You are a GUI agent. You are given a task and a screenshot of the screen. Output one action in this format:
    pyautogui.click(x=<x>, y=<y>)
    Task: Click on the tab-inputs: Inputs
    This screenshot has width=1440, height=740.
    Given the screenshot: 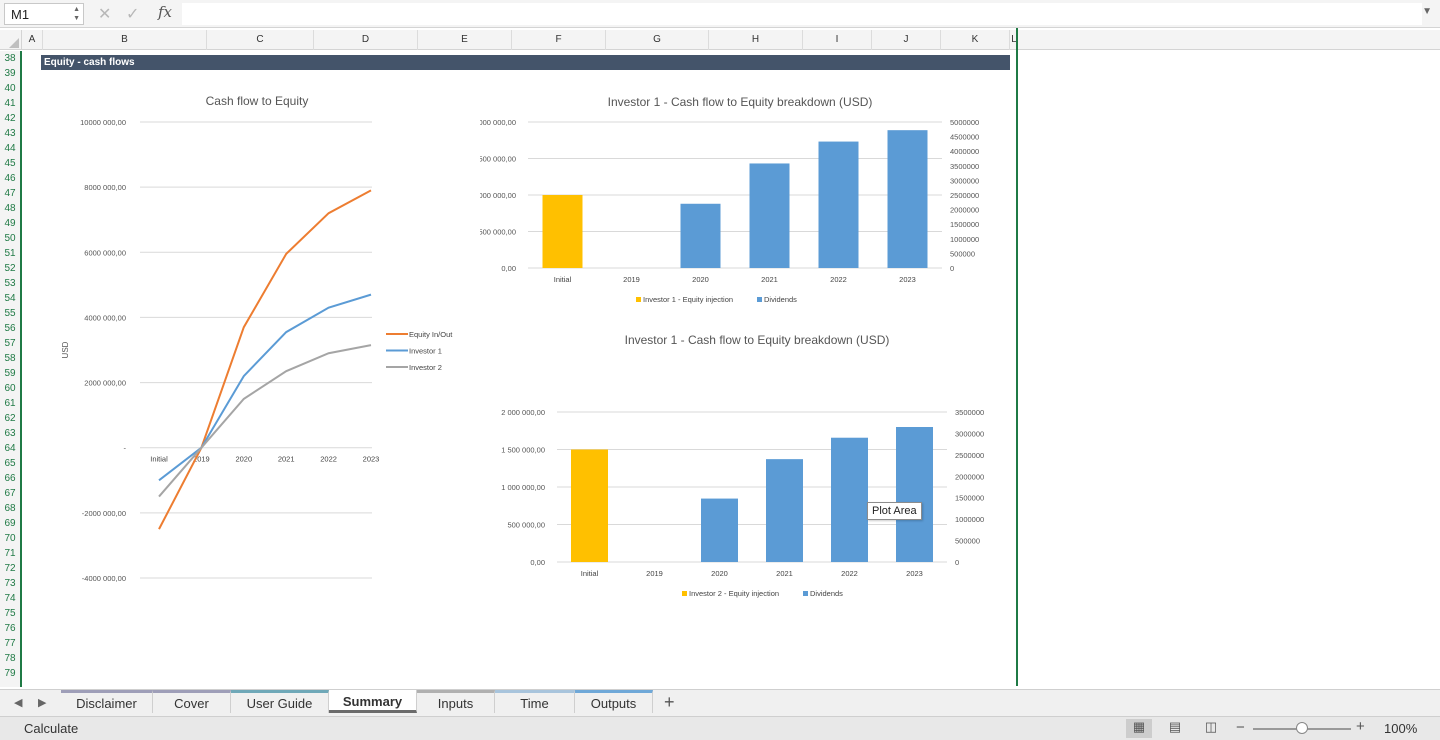 What is the action you would take?
    pyautogui.click(x=456, y=701)
    